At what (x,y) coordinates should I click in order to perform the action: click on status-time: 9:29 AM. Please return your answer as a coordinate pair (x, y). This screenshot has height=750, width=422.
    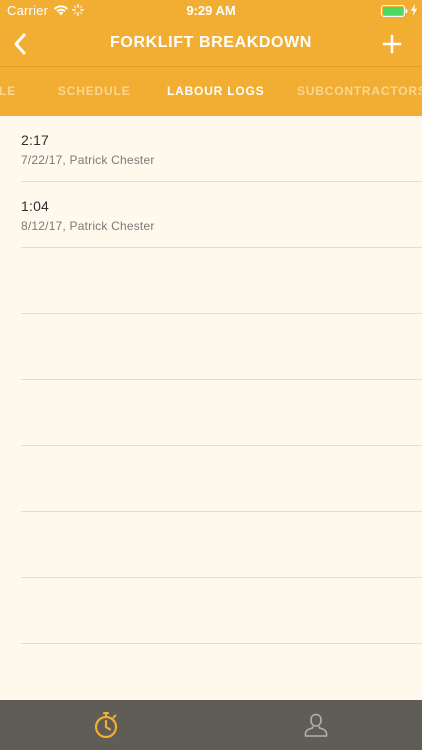
    Looking at the image, I should click on (211, 10).